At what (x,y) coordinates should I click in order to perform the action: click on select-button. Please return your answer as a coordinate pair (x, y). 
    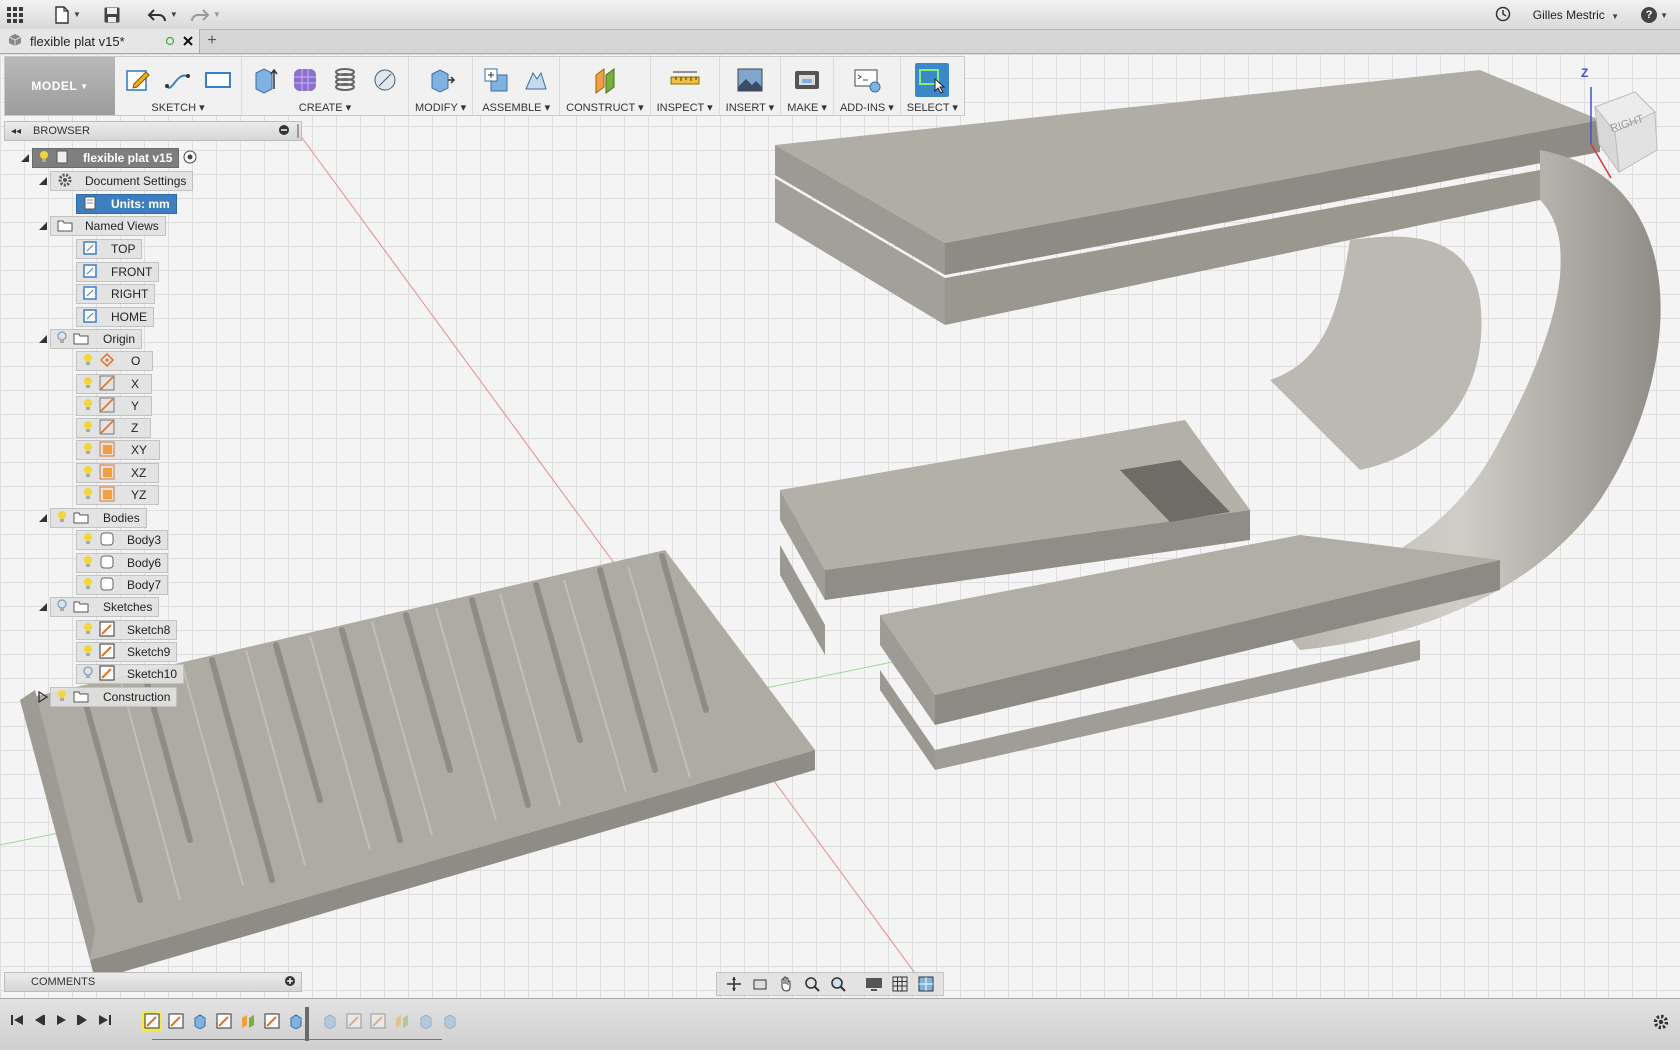
    Looking at the image, I should click on (932, 80).